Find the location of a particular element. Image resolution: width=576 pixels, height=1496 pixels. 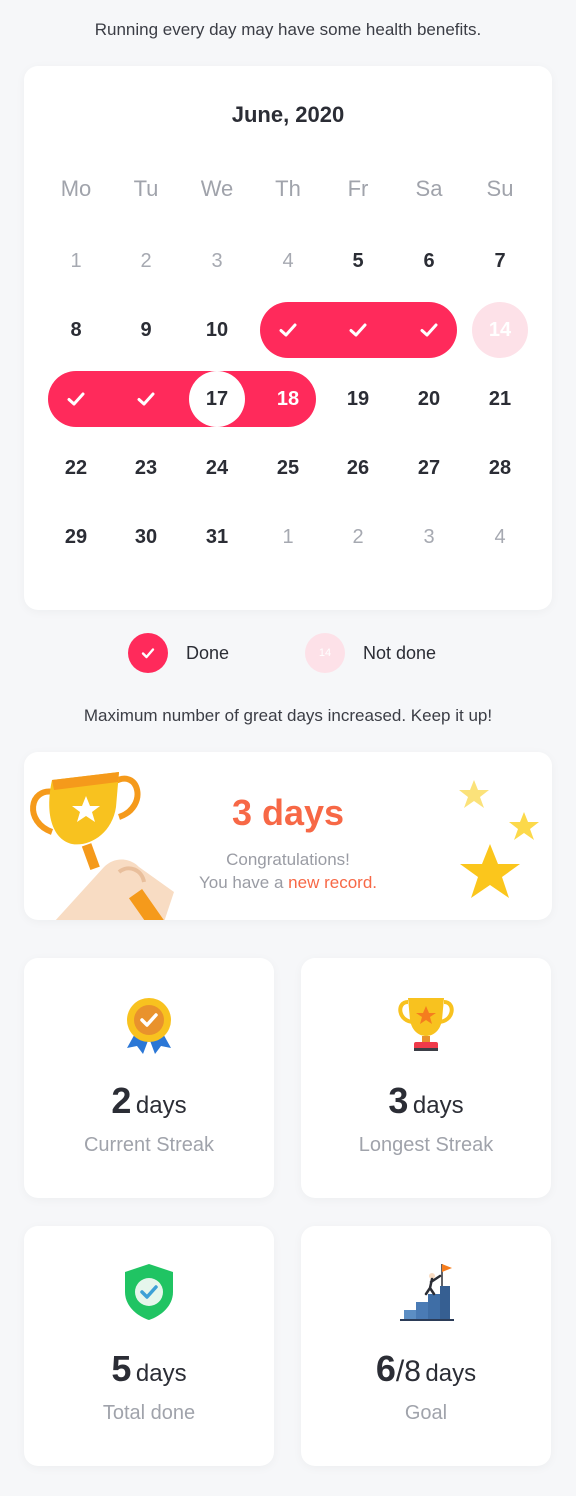

total-done-unit: days is located at coordinates (161, 1373).